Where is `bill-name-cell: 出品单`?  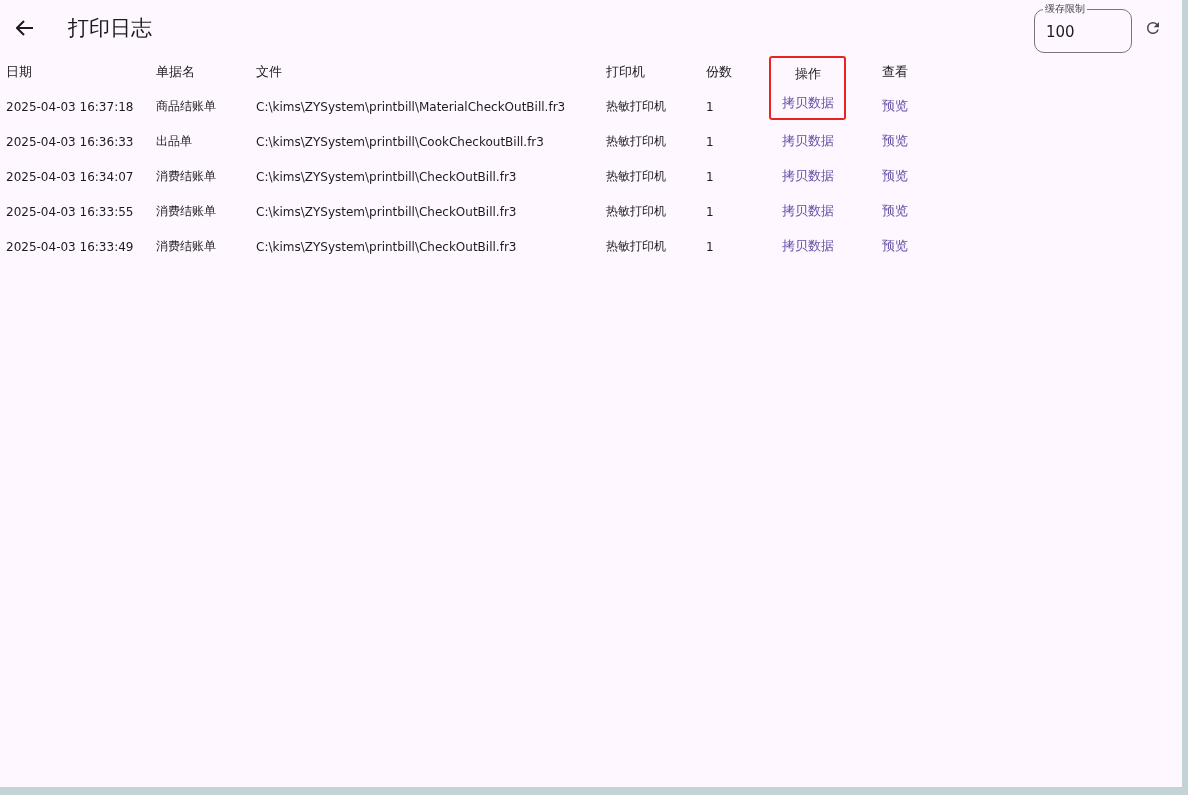
bill-name-cell: 出品单 is located at coordinates (174, 141).